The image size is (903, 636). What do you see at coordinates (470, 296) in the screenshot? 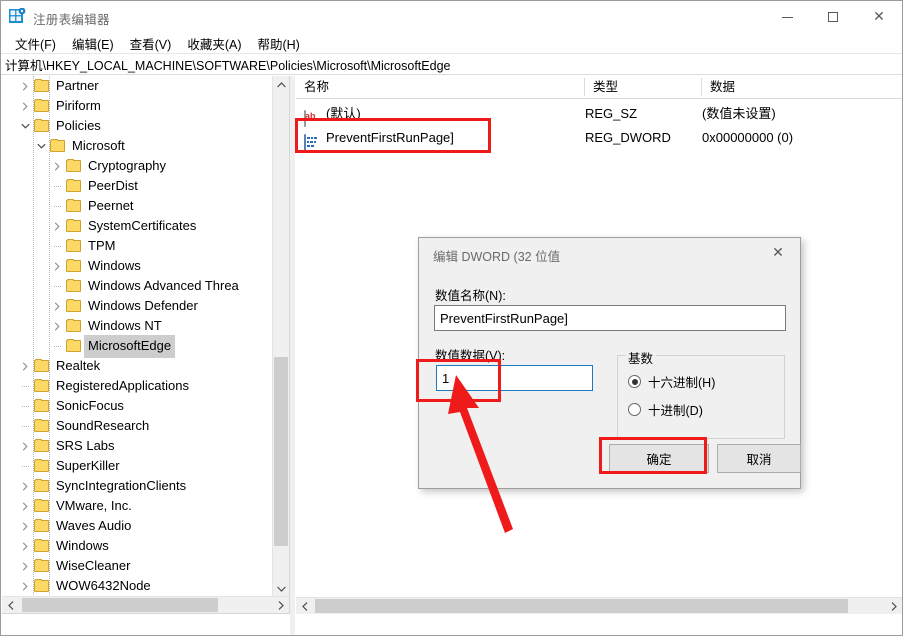
I see `value-name-label: 数值名称(N):` at bounding box center [470, 296].